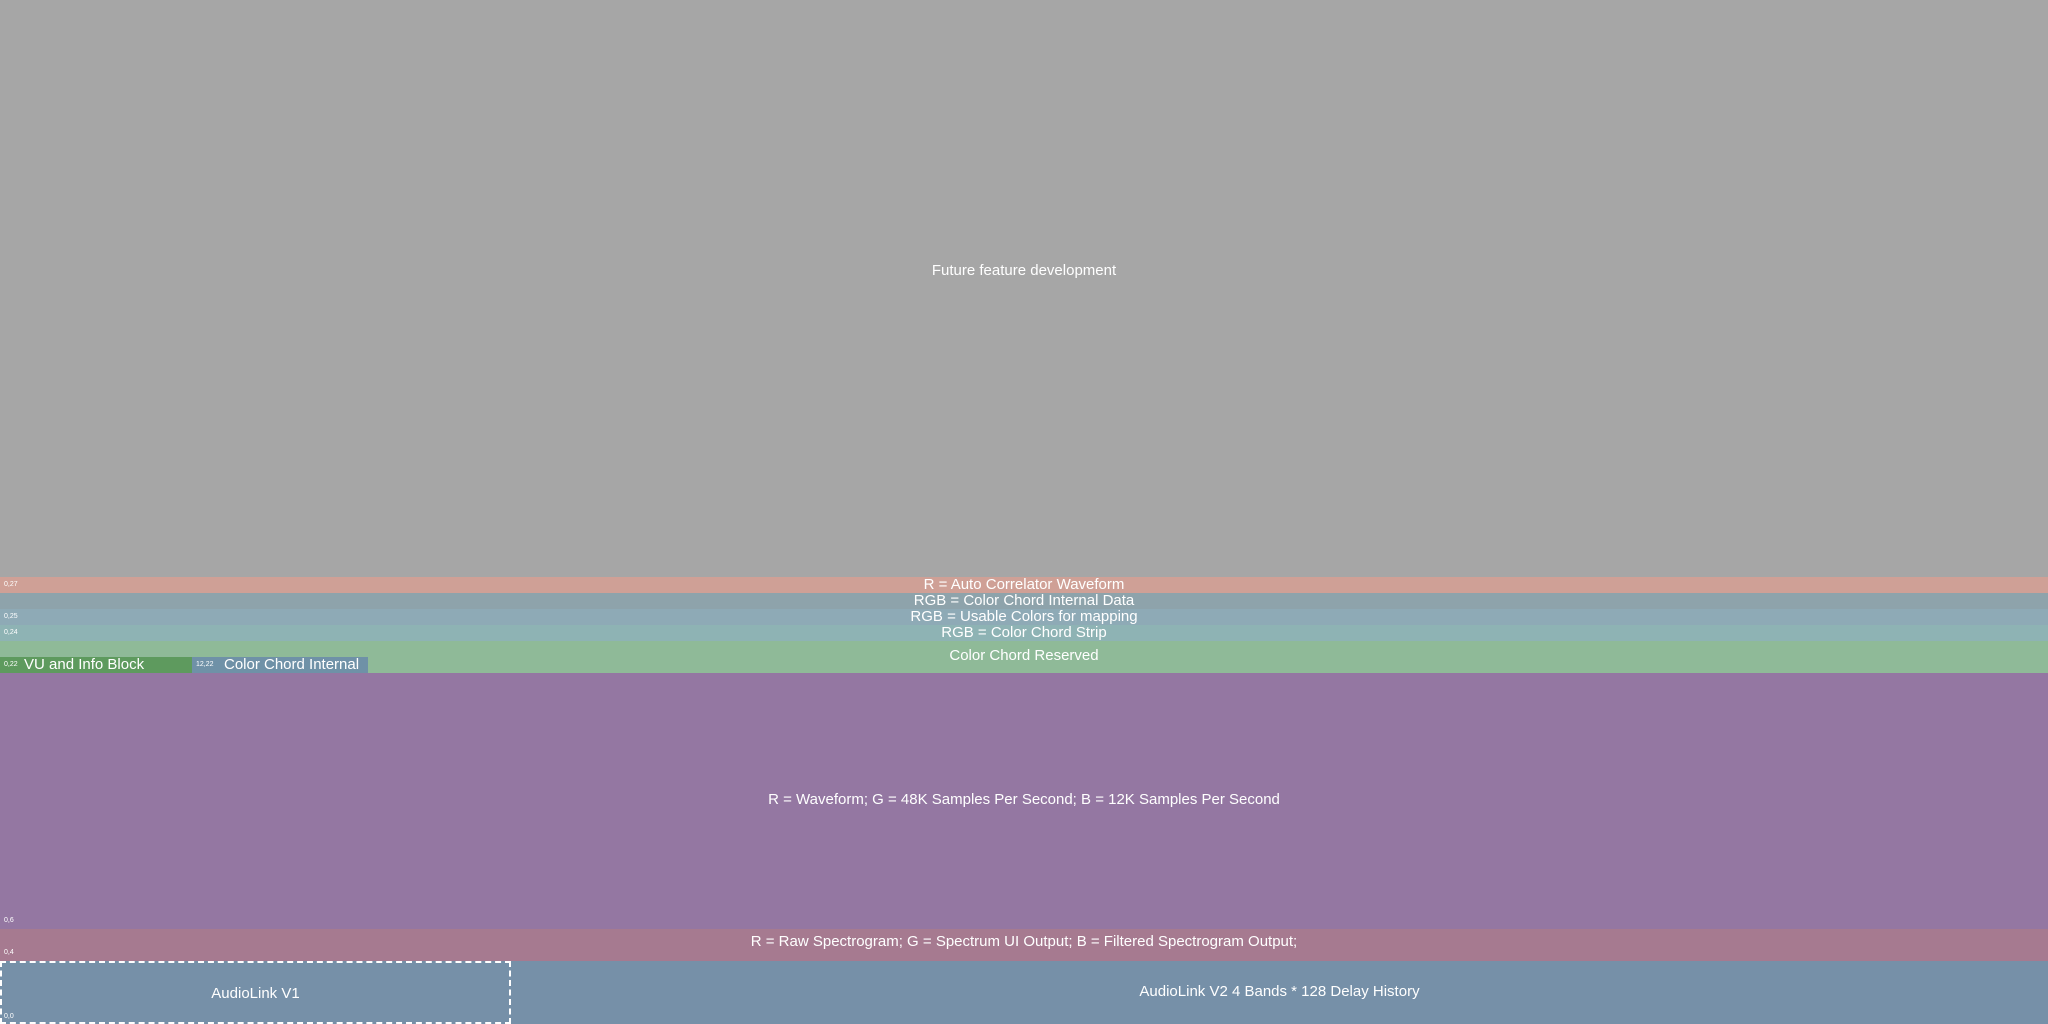  I want to click on coord-label: 12,22, so click(205, 664).